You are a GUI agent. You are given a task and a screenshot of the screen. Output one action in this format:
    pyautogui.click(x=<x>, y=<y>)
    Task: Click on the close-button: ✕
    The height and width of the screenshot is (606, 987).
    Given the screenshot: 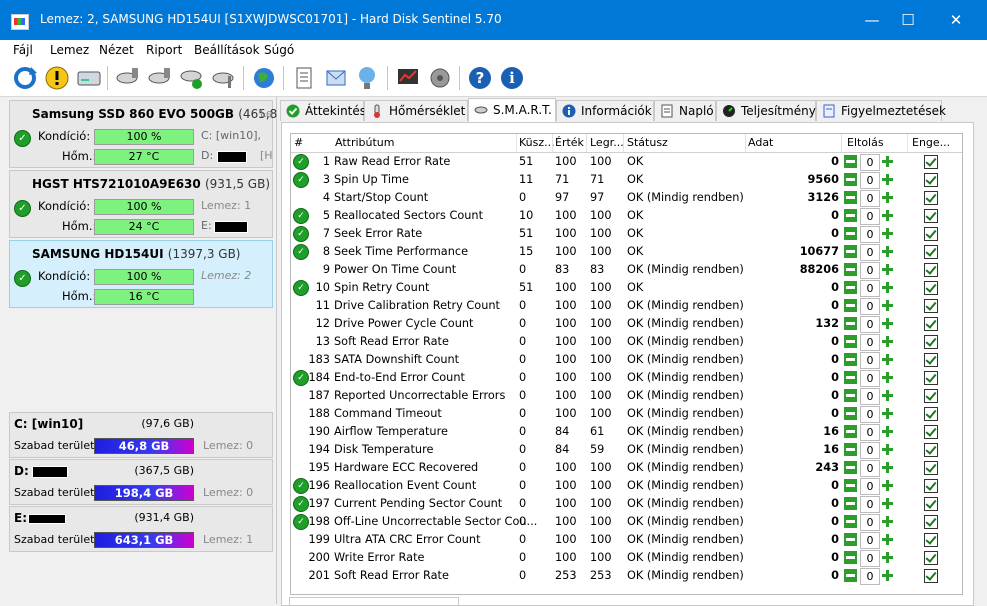 What is the action you would take?
    pyautogui.click(x=956, y=20)
    